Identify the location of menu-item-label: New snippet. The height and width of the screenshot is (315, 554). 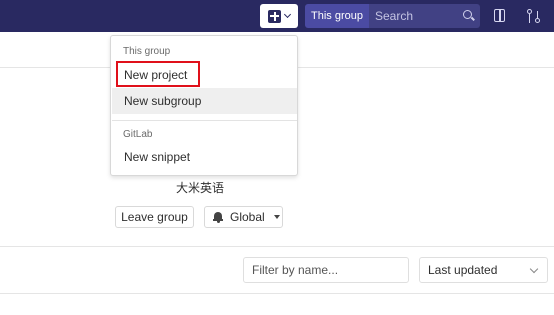
(157, 157).